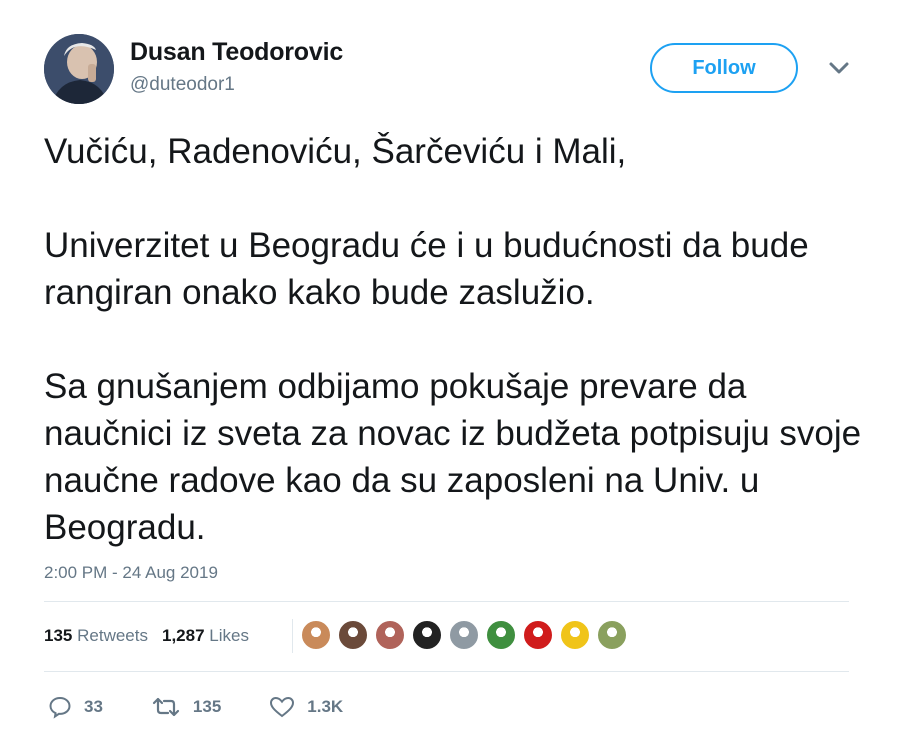 This screenshot has width=900, height=738. What do you see at coordinates (75, 707) in the screenshot?
I see `reply-button: 33` at bounding box center [75, 707].